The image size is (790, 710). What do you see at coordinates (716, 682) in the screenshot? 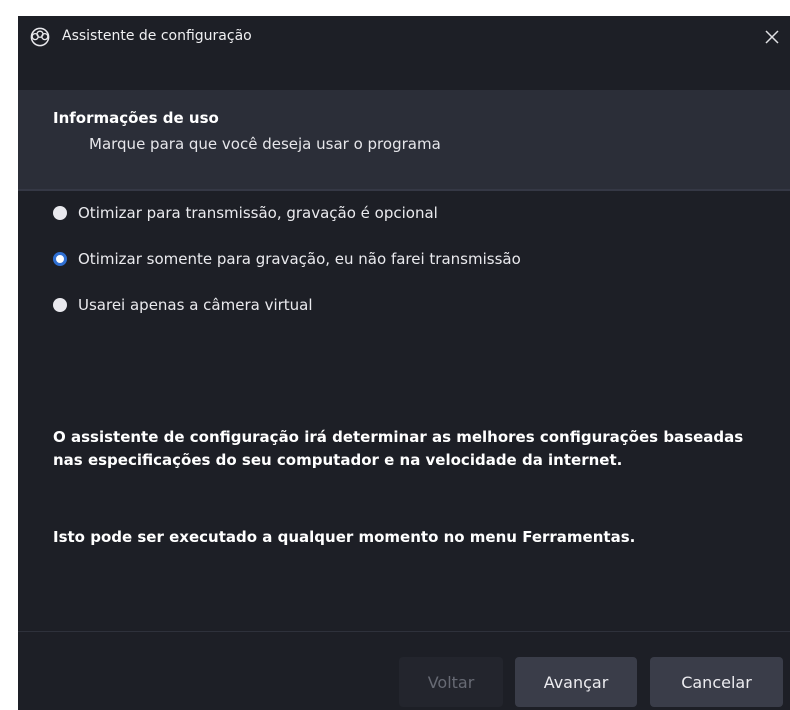
I see `cancel-button: Cancelar` at bounding box center [716, 682].